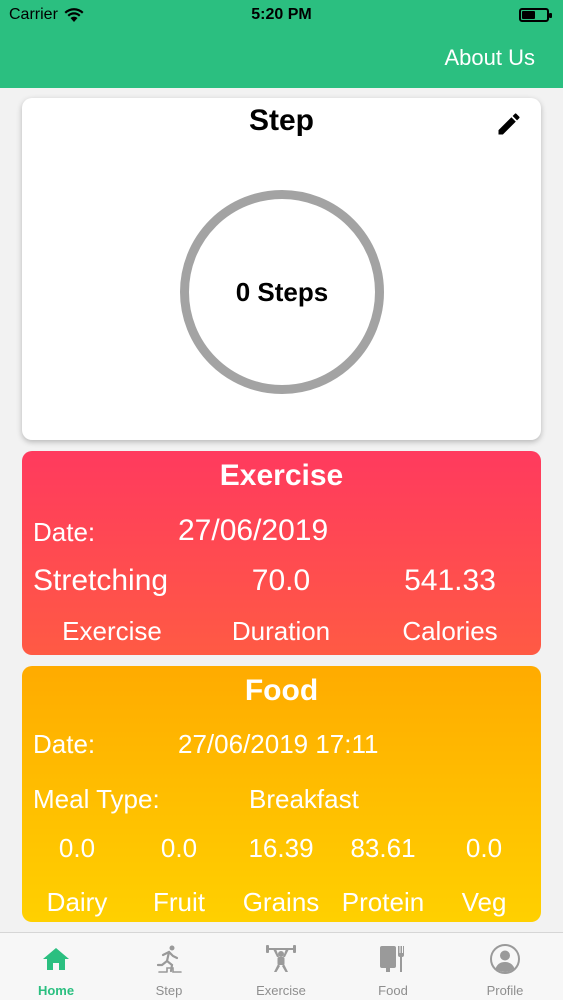  I want to click on status-bar: Carrier 5:20 PM, so click(281, 15).